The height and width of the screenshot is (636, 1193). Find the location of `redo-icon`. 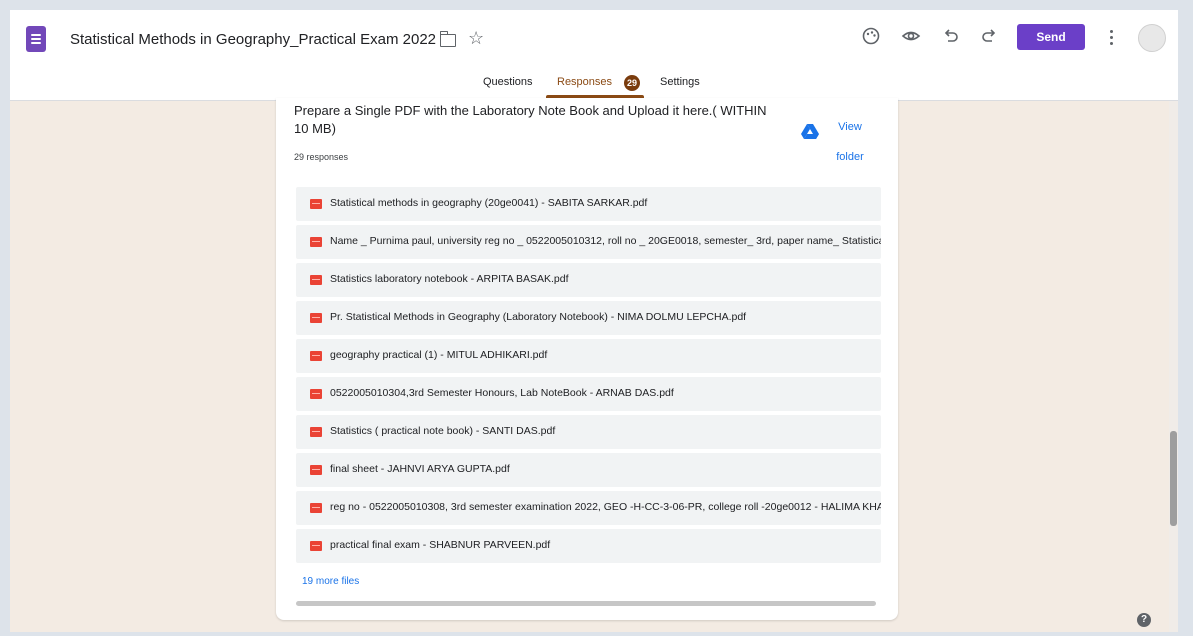

redo-icon is located at coordinates (989, 37).